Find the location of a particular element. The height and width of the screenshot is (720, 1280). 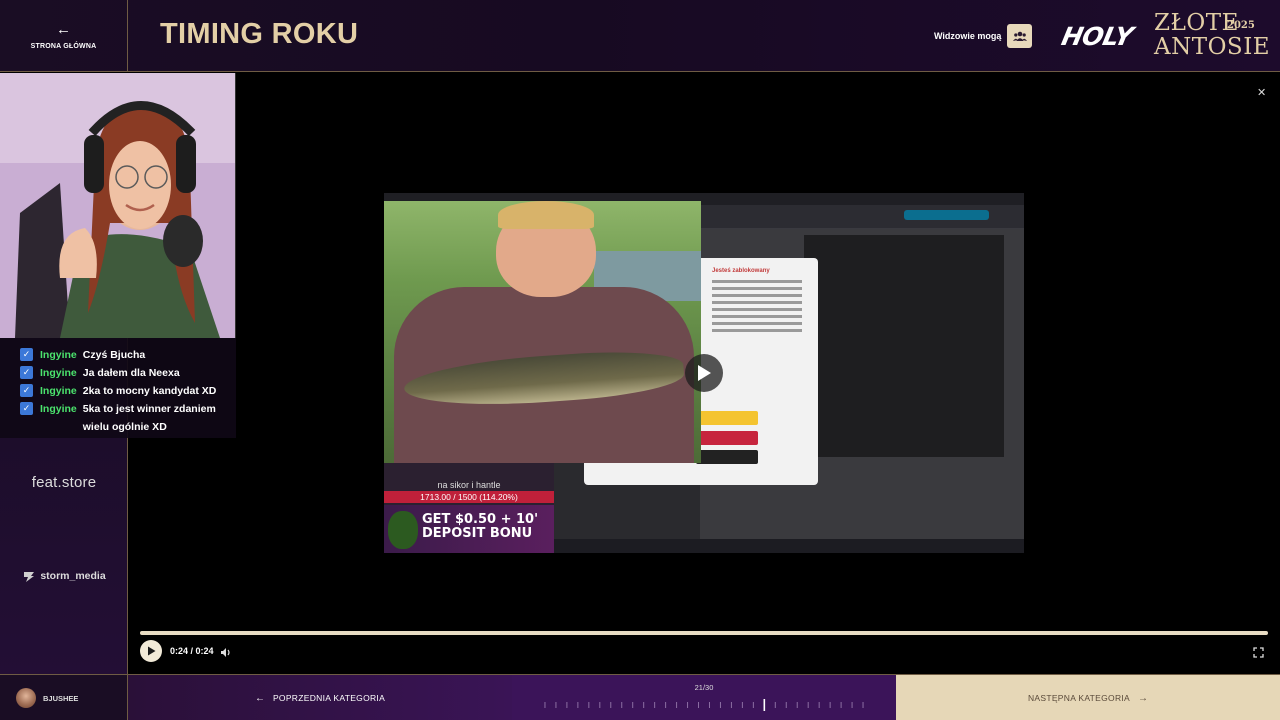

chat-text: 2ka to mocny kandydat XD is located at coordinates (149, 391).